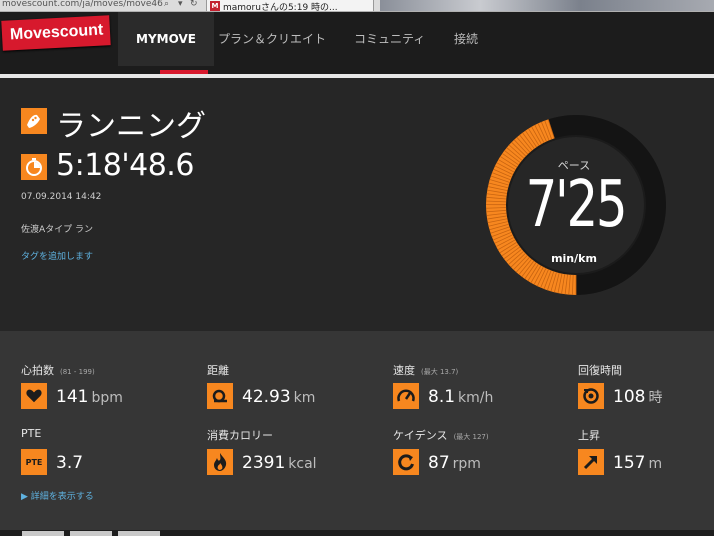 Image resolution: width=714 pixels, height=536 pixels. Describe the element at coordinates (279, 397) in the screenshot. I see `stat-value-distance: 42.93 km` at that location.